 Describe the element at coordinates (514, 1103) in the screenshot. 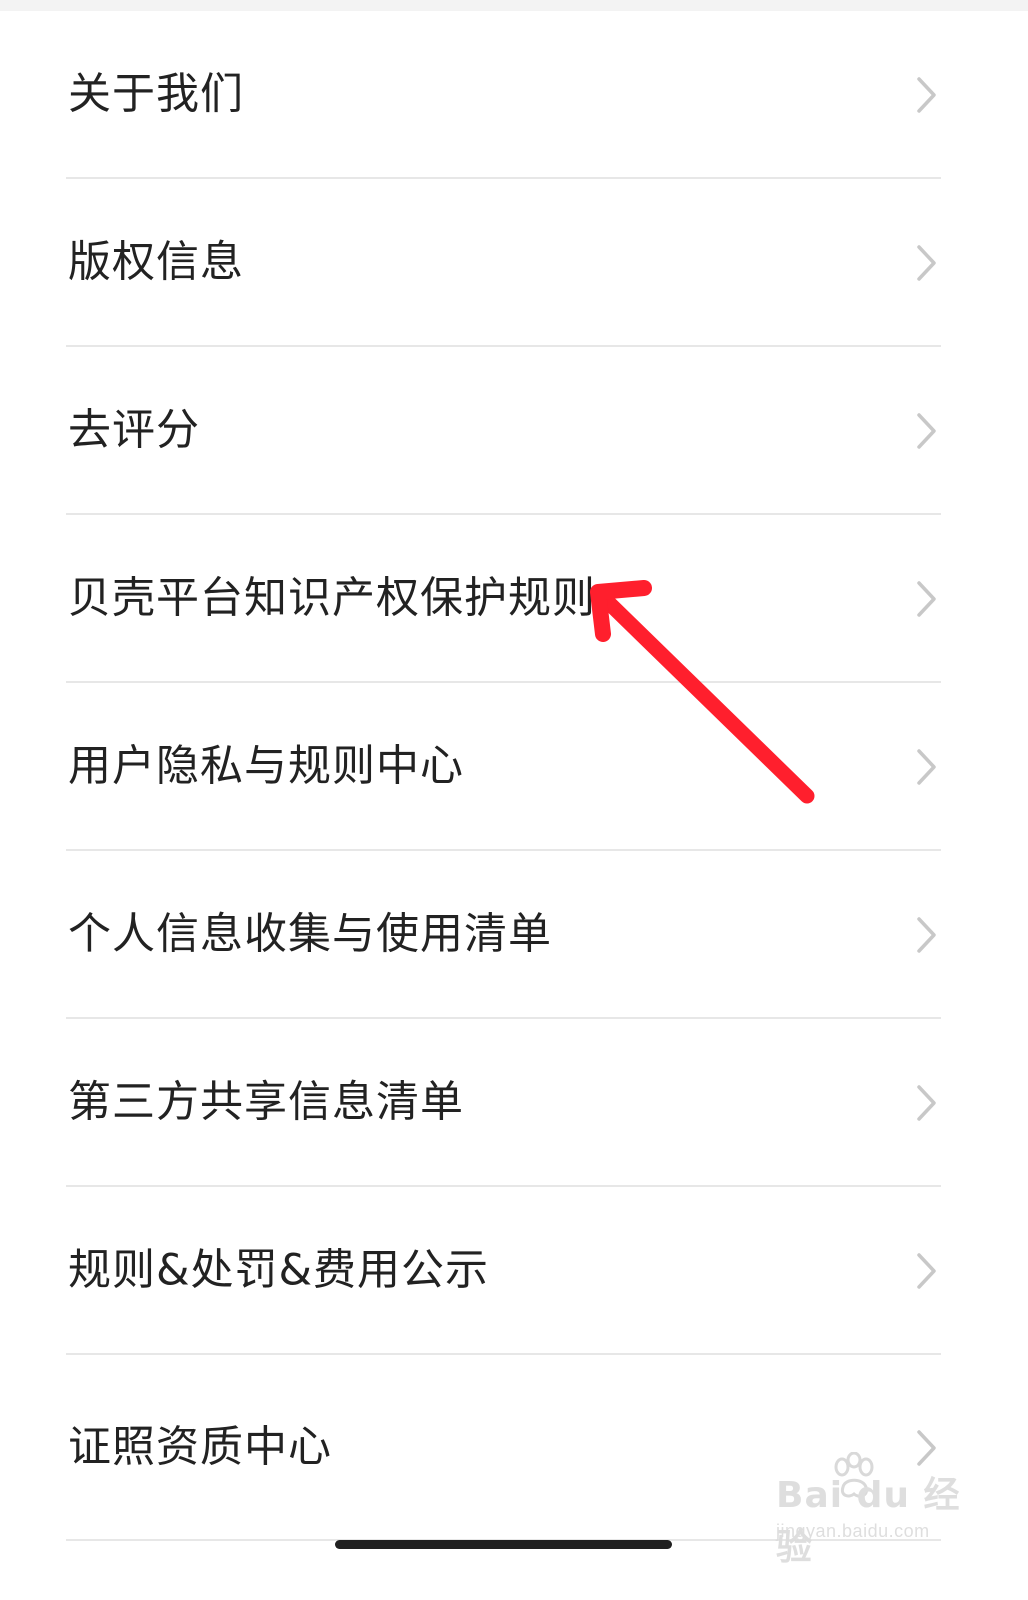

I see `menu-item-third-party-sharing-list: 第三方共享信息清单` at that location.